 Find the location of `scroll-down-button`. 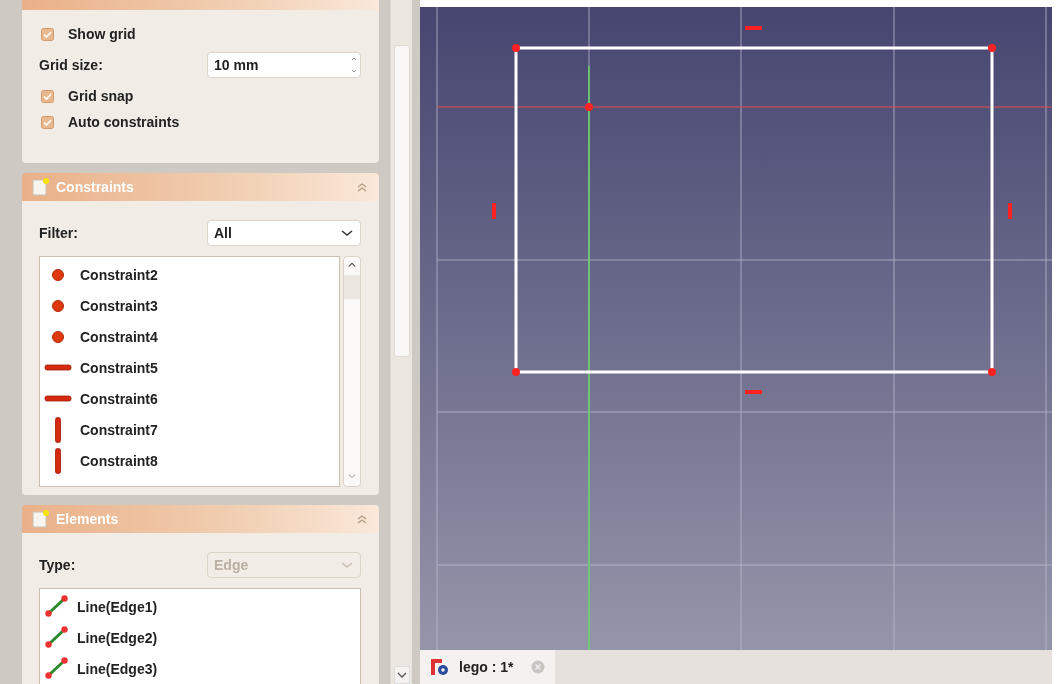

scroll-down-button is located at coordinates (402, 675).